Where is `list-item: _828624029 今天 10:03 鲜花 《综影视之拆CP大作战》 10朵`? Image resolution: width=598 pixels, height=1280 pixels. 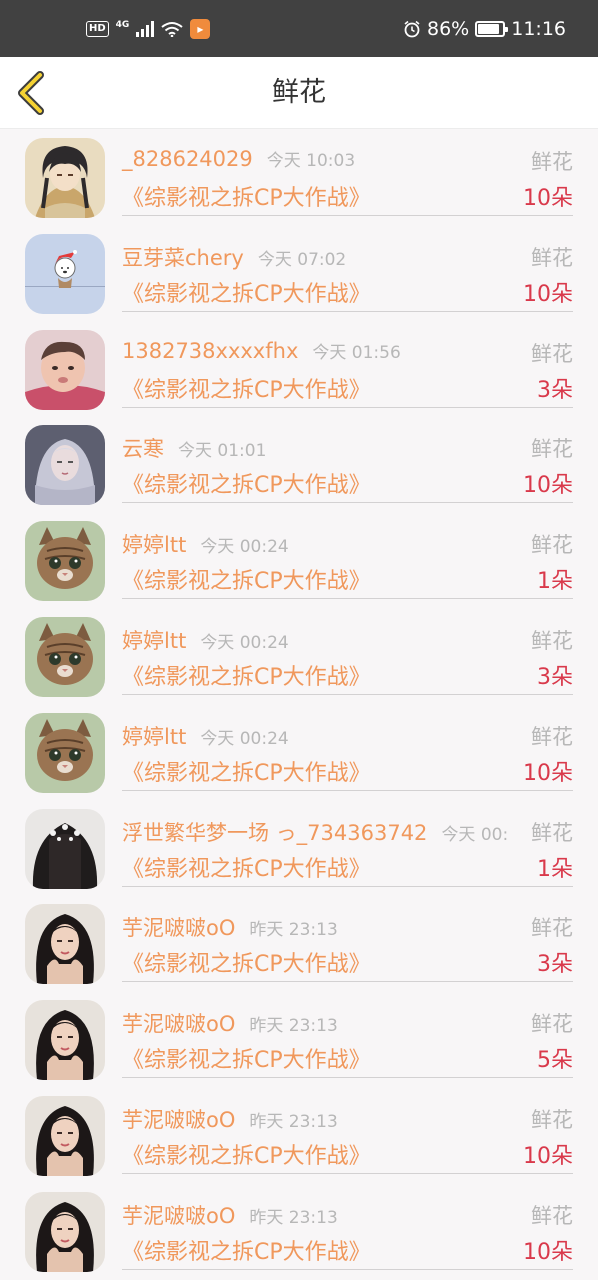
list-item: _828624029 今天 10:03 鲜花 《综影视之拆CP大作战》 10朵 is located at coordinates (299, 178).